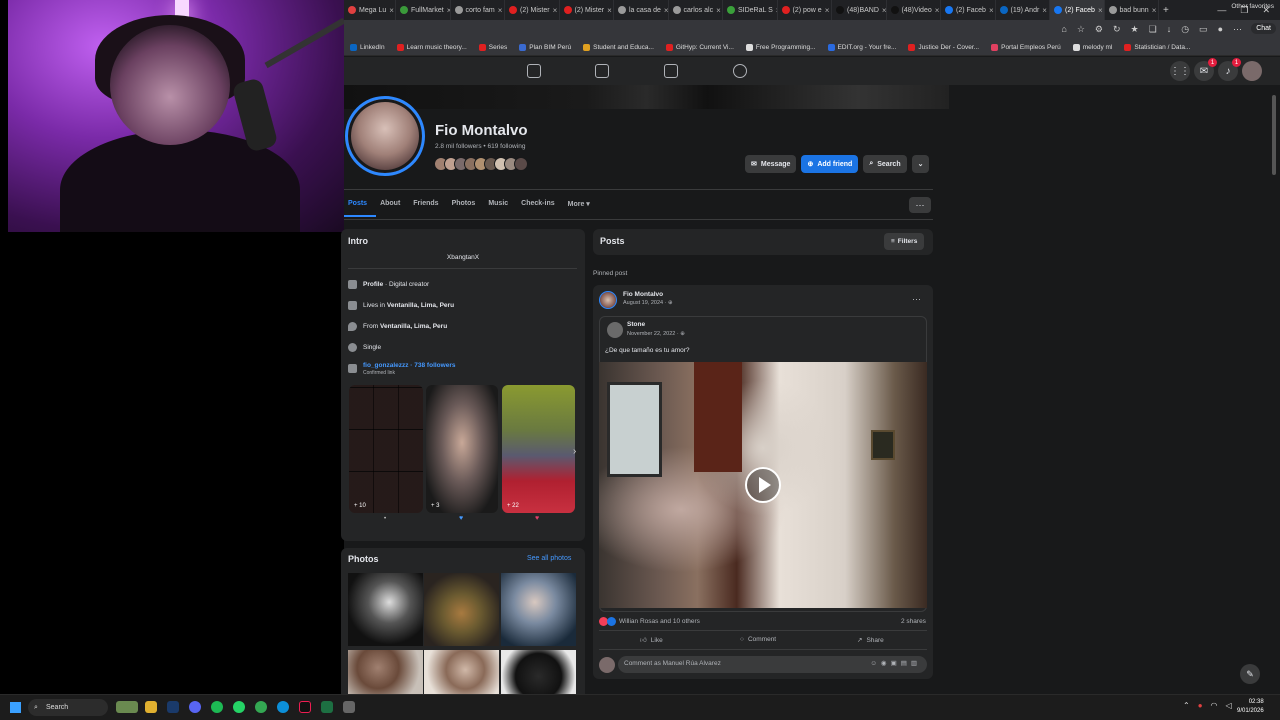 The image size is (1280, 720). What do you see at coordinates (1081, 29) in the screenshot?
I see `star-icon: ☆` at bounding box center [1081, 29].